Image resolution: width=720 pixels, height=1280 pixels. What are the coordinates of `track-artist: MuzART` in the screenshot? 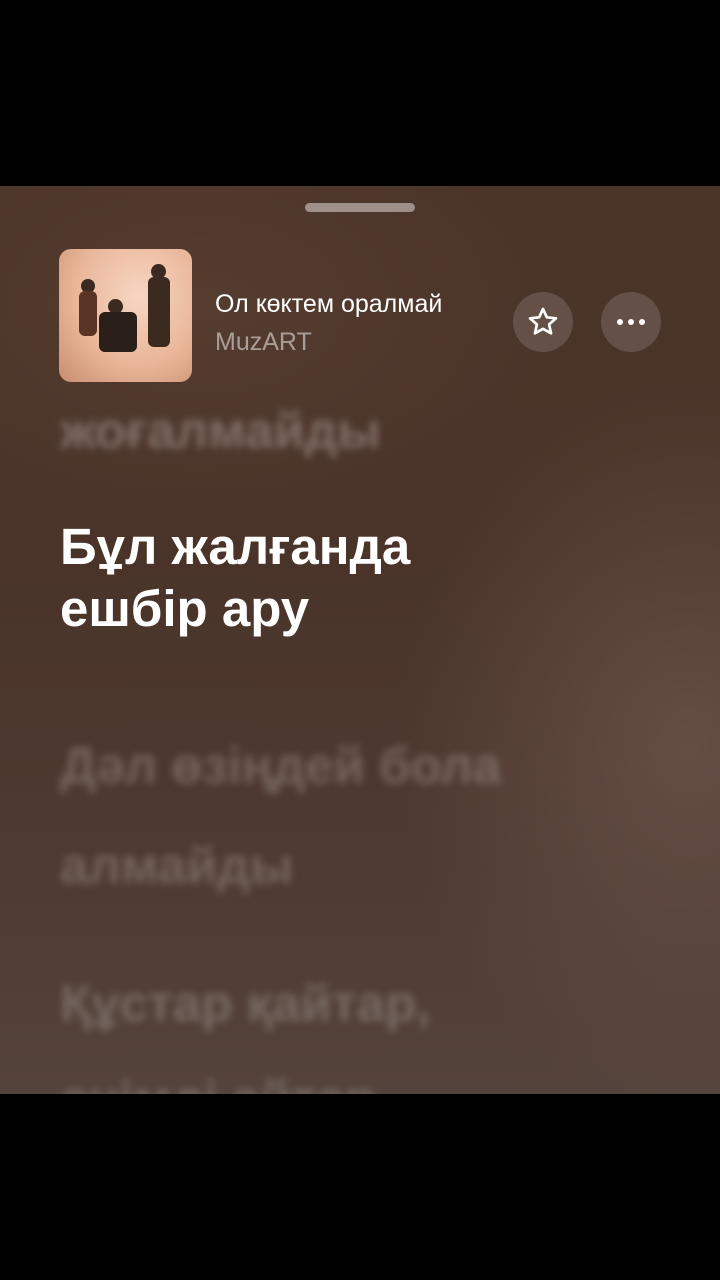 It's located at (263, 342).